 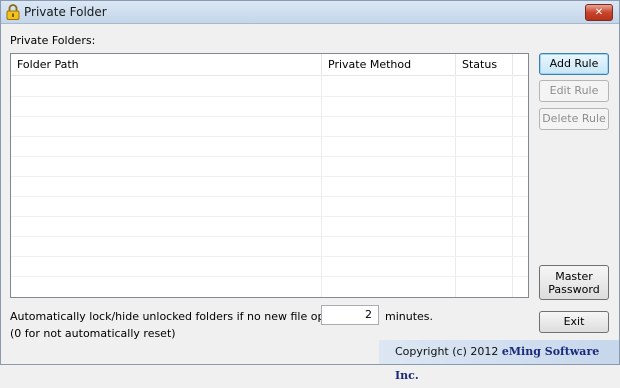 I want to click on master-password-button: Master Password, so click(x=574, y=282).